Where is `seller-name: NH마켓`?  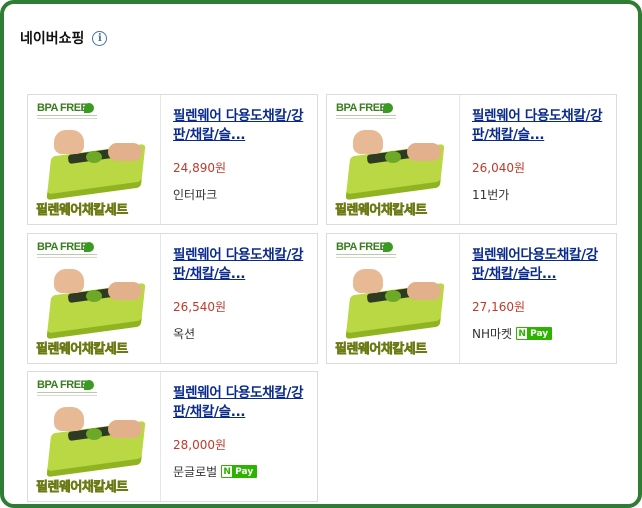 seller-name: NH마켓 is located at coordinates (492, 334).